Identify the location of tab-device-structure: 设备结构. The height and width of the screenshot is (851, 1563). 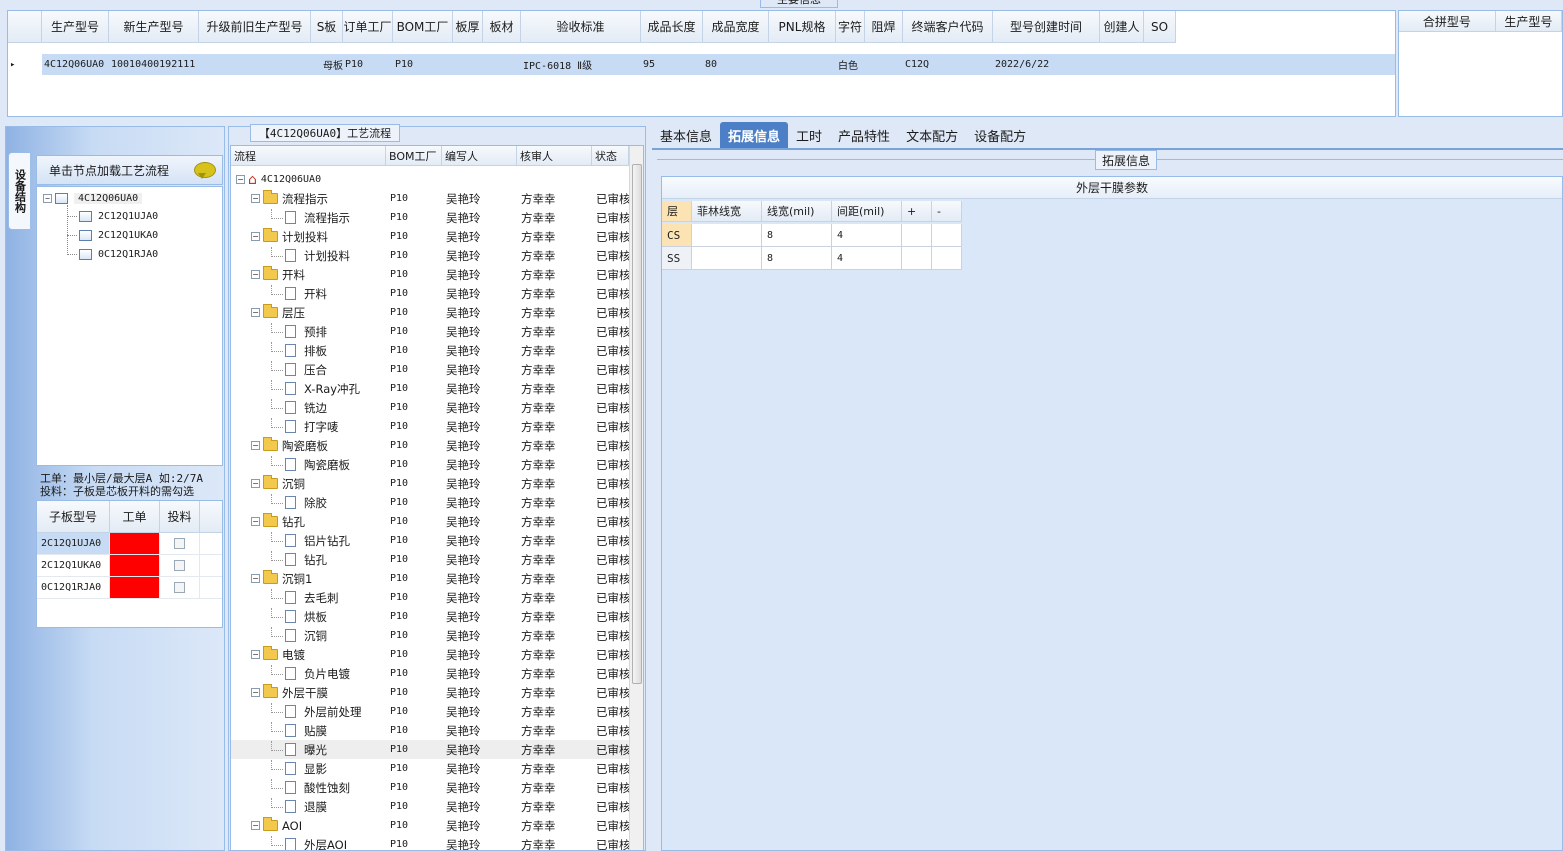
(19, 191).